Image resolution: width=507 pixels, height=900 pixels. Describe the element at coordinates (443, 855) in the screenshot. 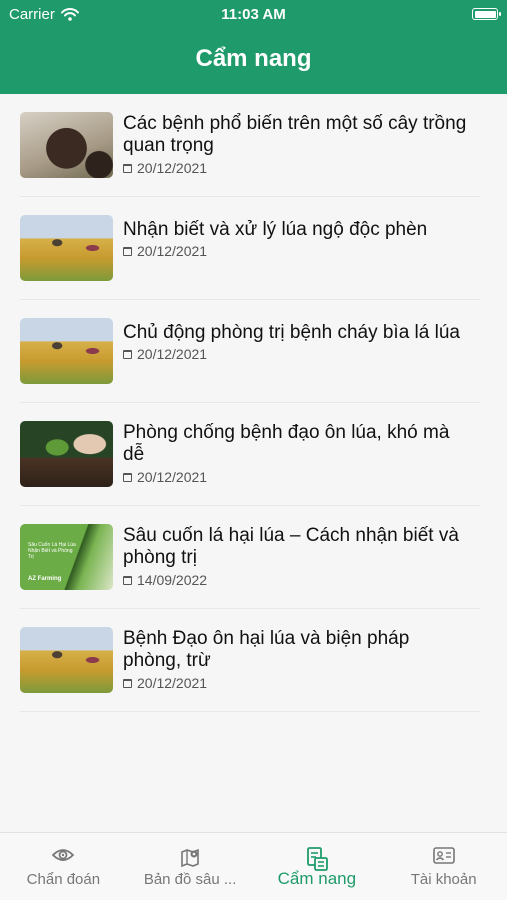

I see `id-card-icon` at that location.